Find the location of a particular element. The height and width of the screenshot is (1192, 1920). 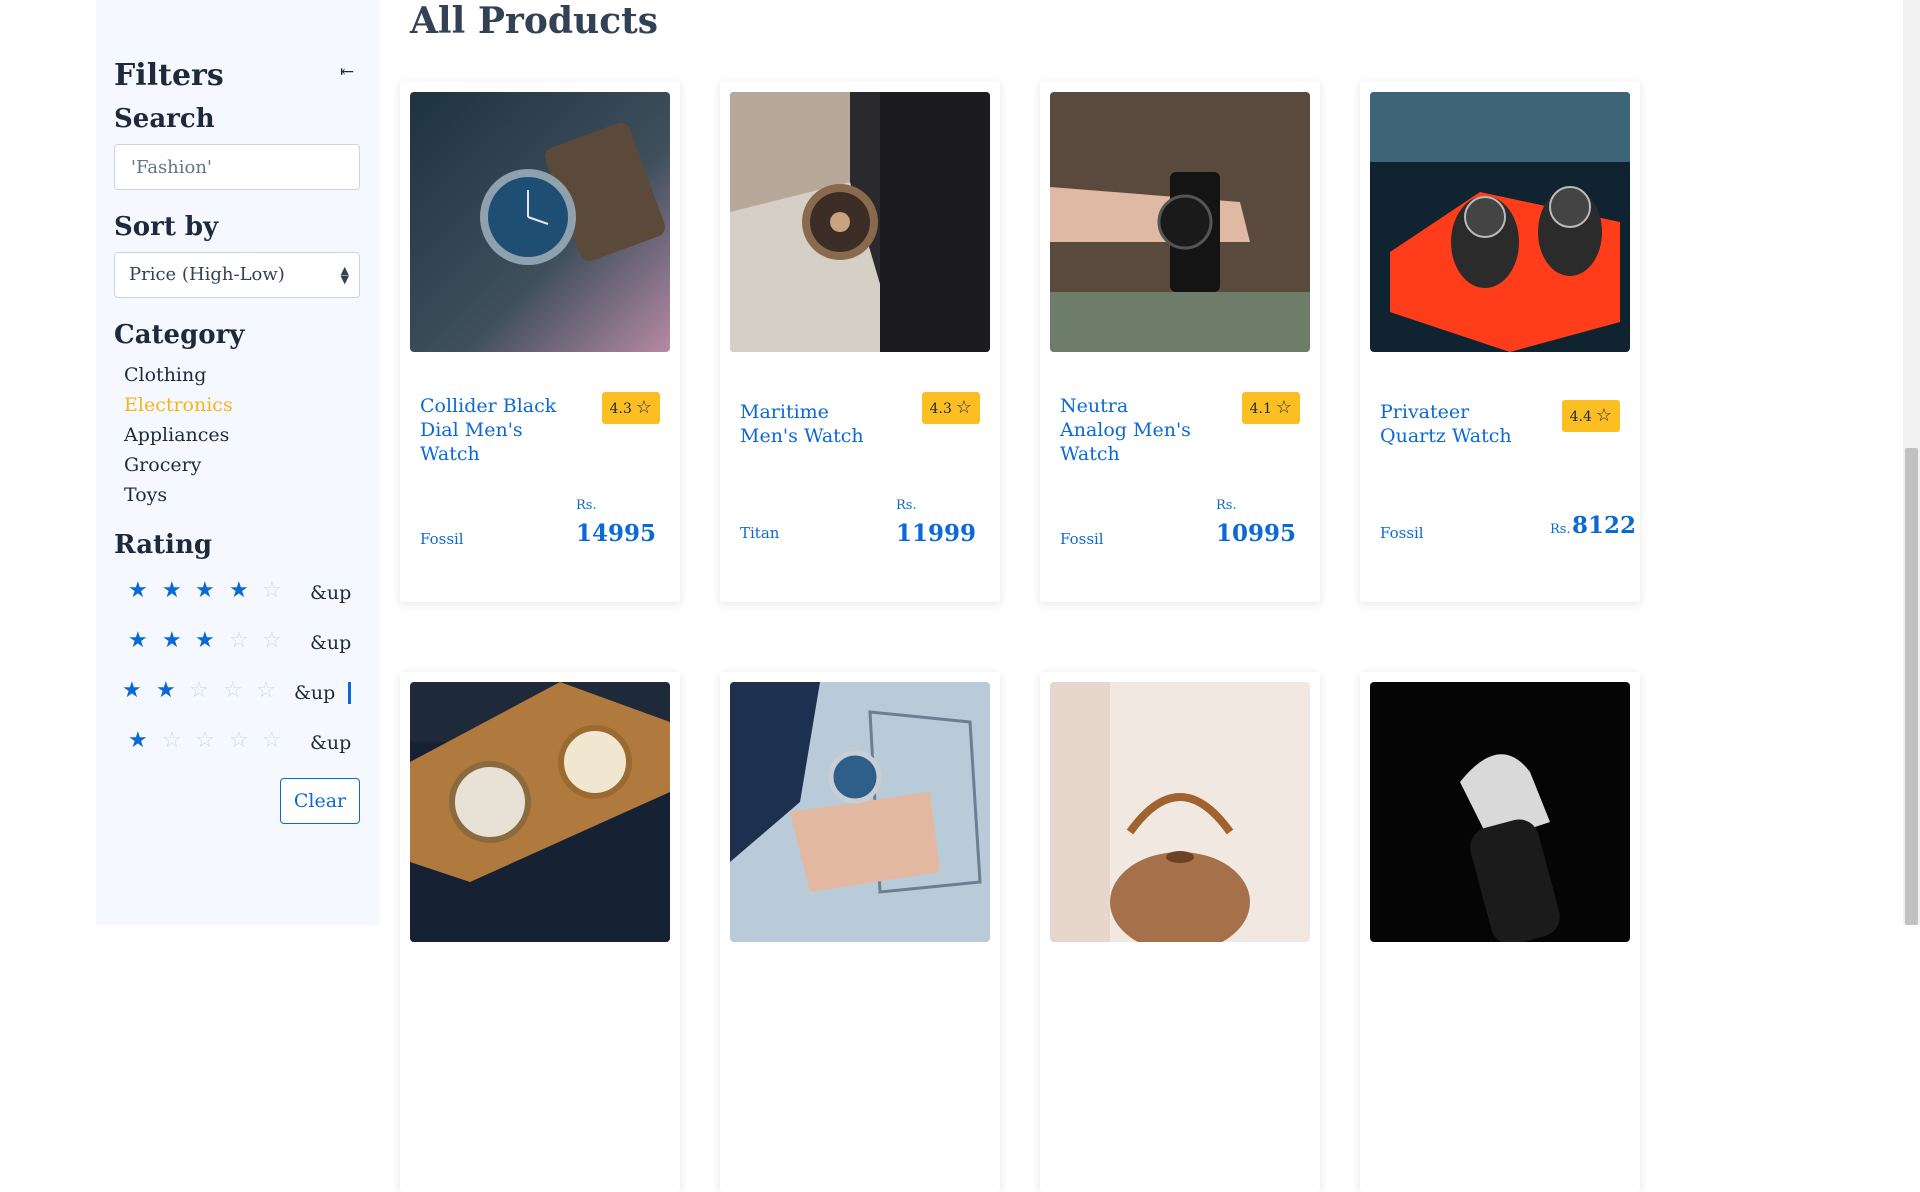

category-item-grocery: Grocery is located at coordinates (178, 465).